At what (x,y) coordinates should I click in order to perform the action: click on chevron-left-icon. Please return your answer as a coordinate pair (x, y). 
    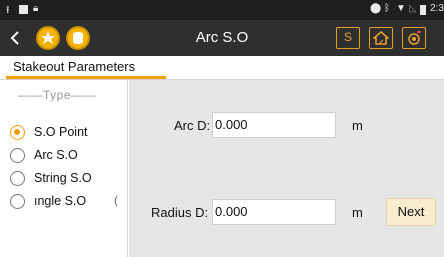
    Looking at the image, I should click on (15, 38).